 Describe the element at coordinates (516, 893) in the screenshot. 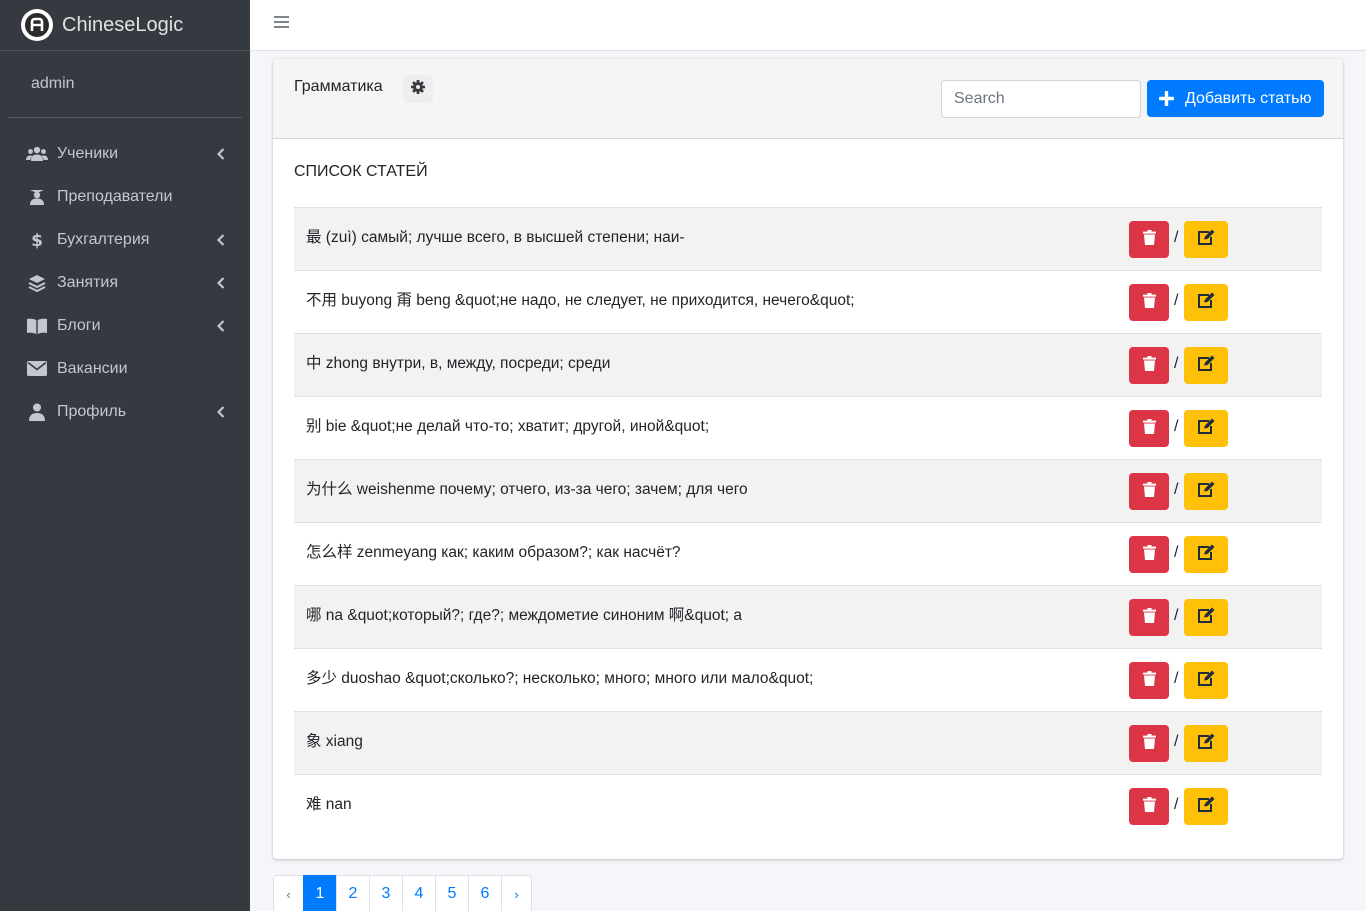

I see `pagination-next: ›` at that location.